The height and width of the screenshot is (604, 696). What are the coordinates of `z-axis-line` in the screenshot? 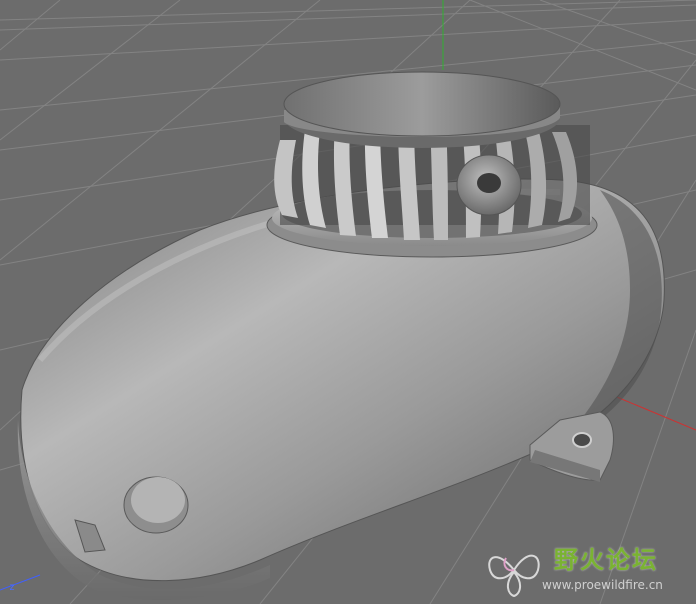 It's located at (20, 582).